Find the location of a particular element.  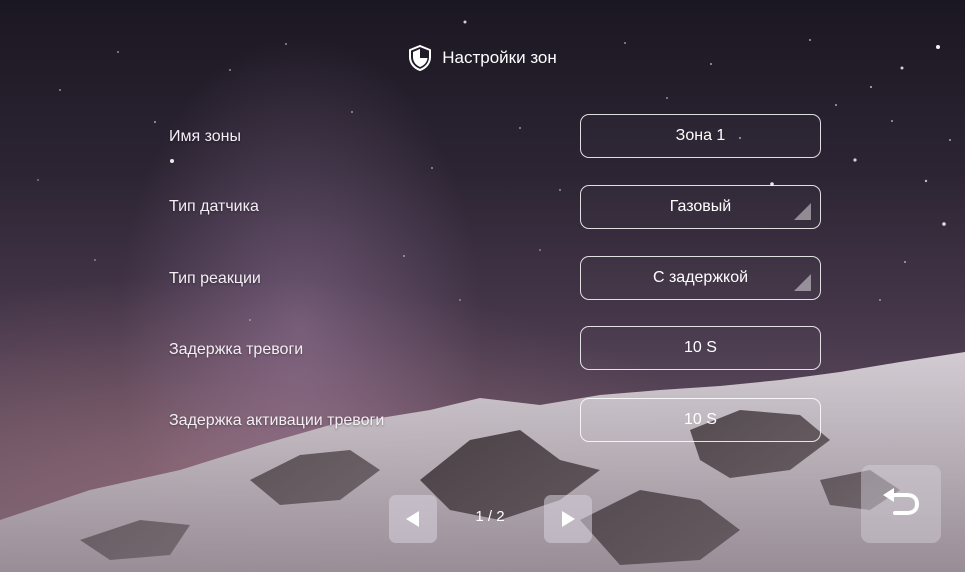

next-page-button is located at coordinates (568, 519).